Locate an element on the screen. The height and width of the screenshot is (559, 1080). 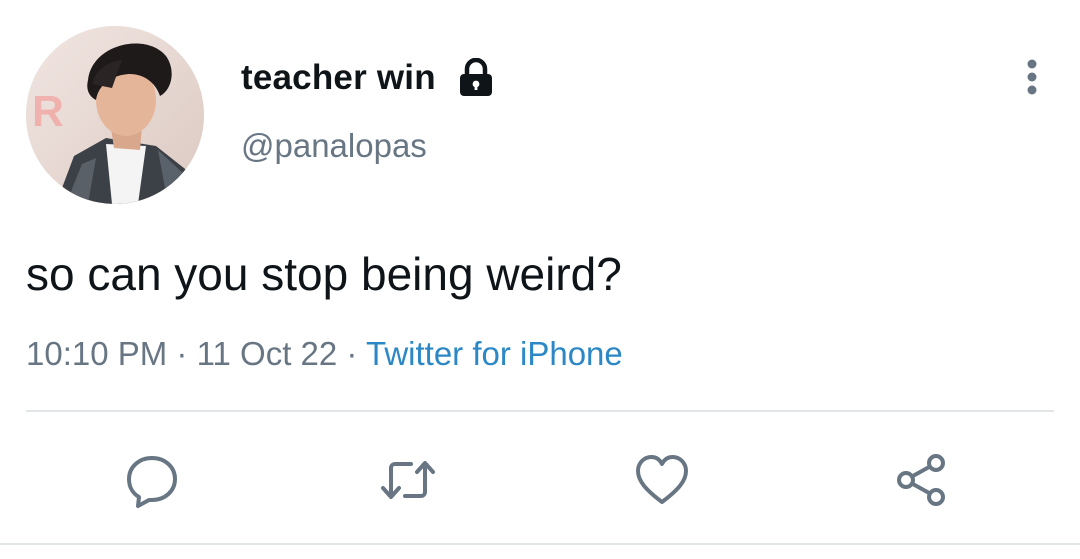
lock-icon is located at coordinates (476, 77).